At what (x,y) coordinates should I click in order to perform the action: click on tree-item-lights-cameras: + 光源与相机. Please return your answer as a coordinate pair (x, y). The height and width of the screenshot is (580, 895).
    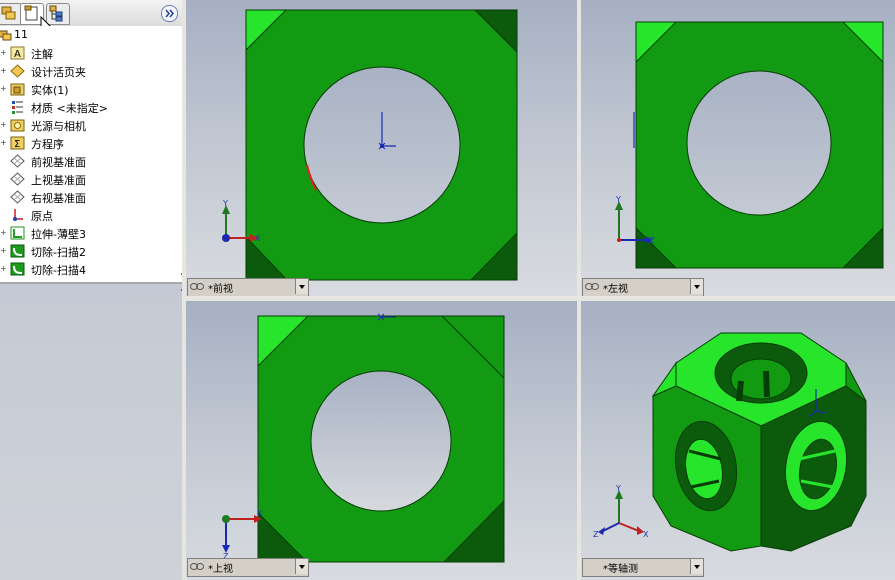
    Looking at the image, I should click on (91, 125).